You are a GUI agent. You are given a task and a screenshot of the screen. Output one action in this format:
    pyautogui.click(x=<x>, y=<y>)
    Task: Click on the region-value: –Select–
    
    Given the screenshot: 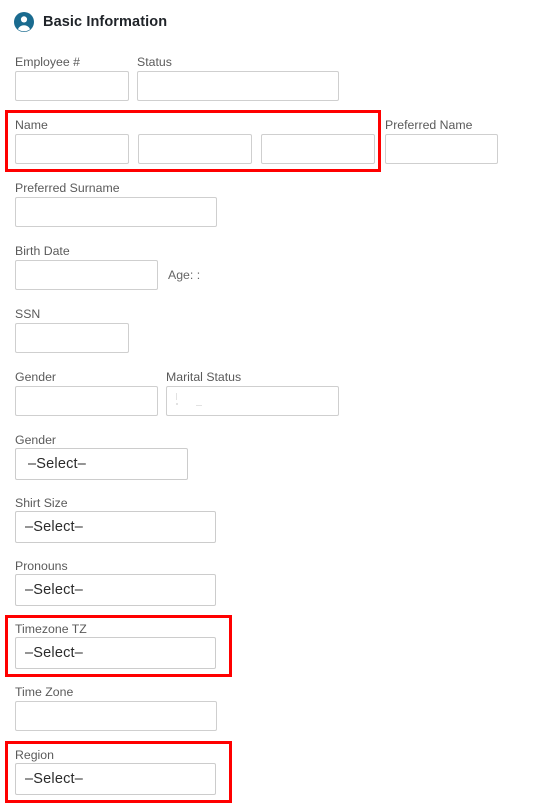 What is the action you would take?
    pyautogui.click(x=54, y=779)
    